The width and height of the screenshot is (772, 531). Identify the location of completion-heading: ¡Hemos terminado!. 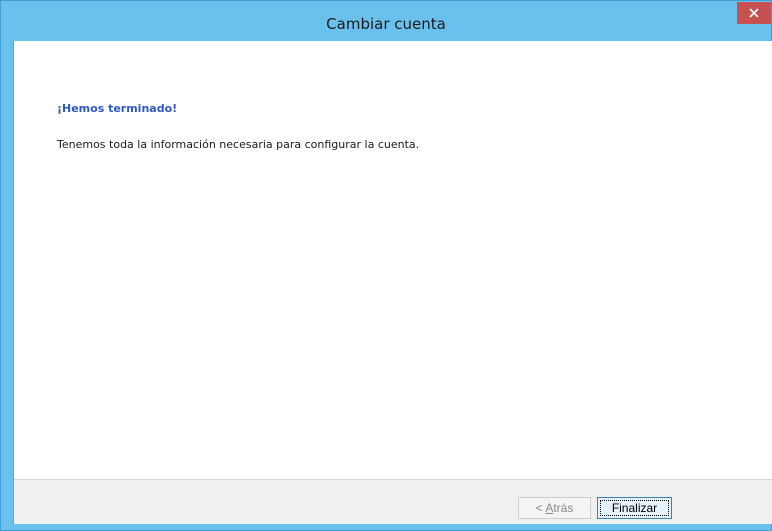
(117, 108).